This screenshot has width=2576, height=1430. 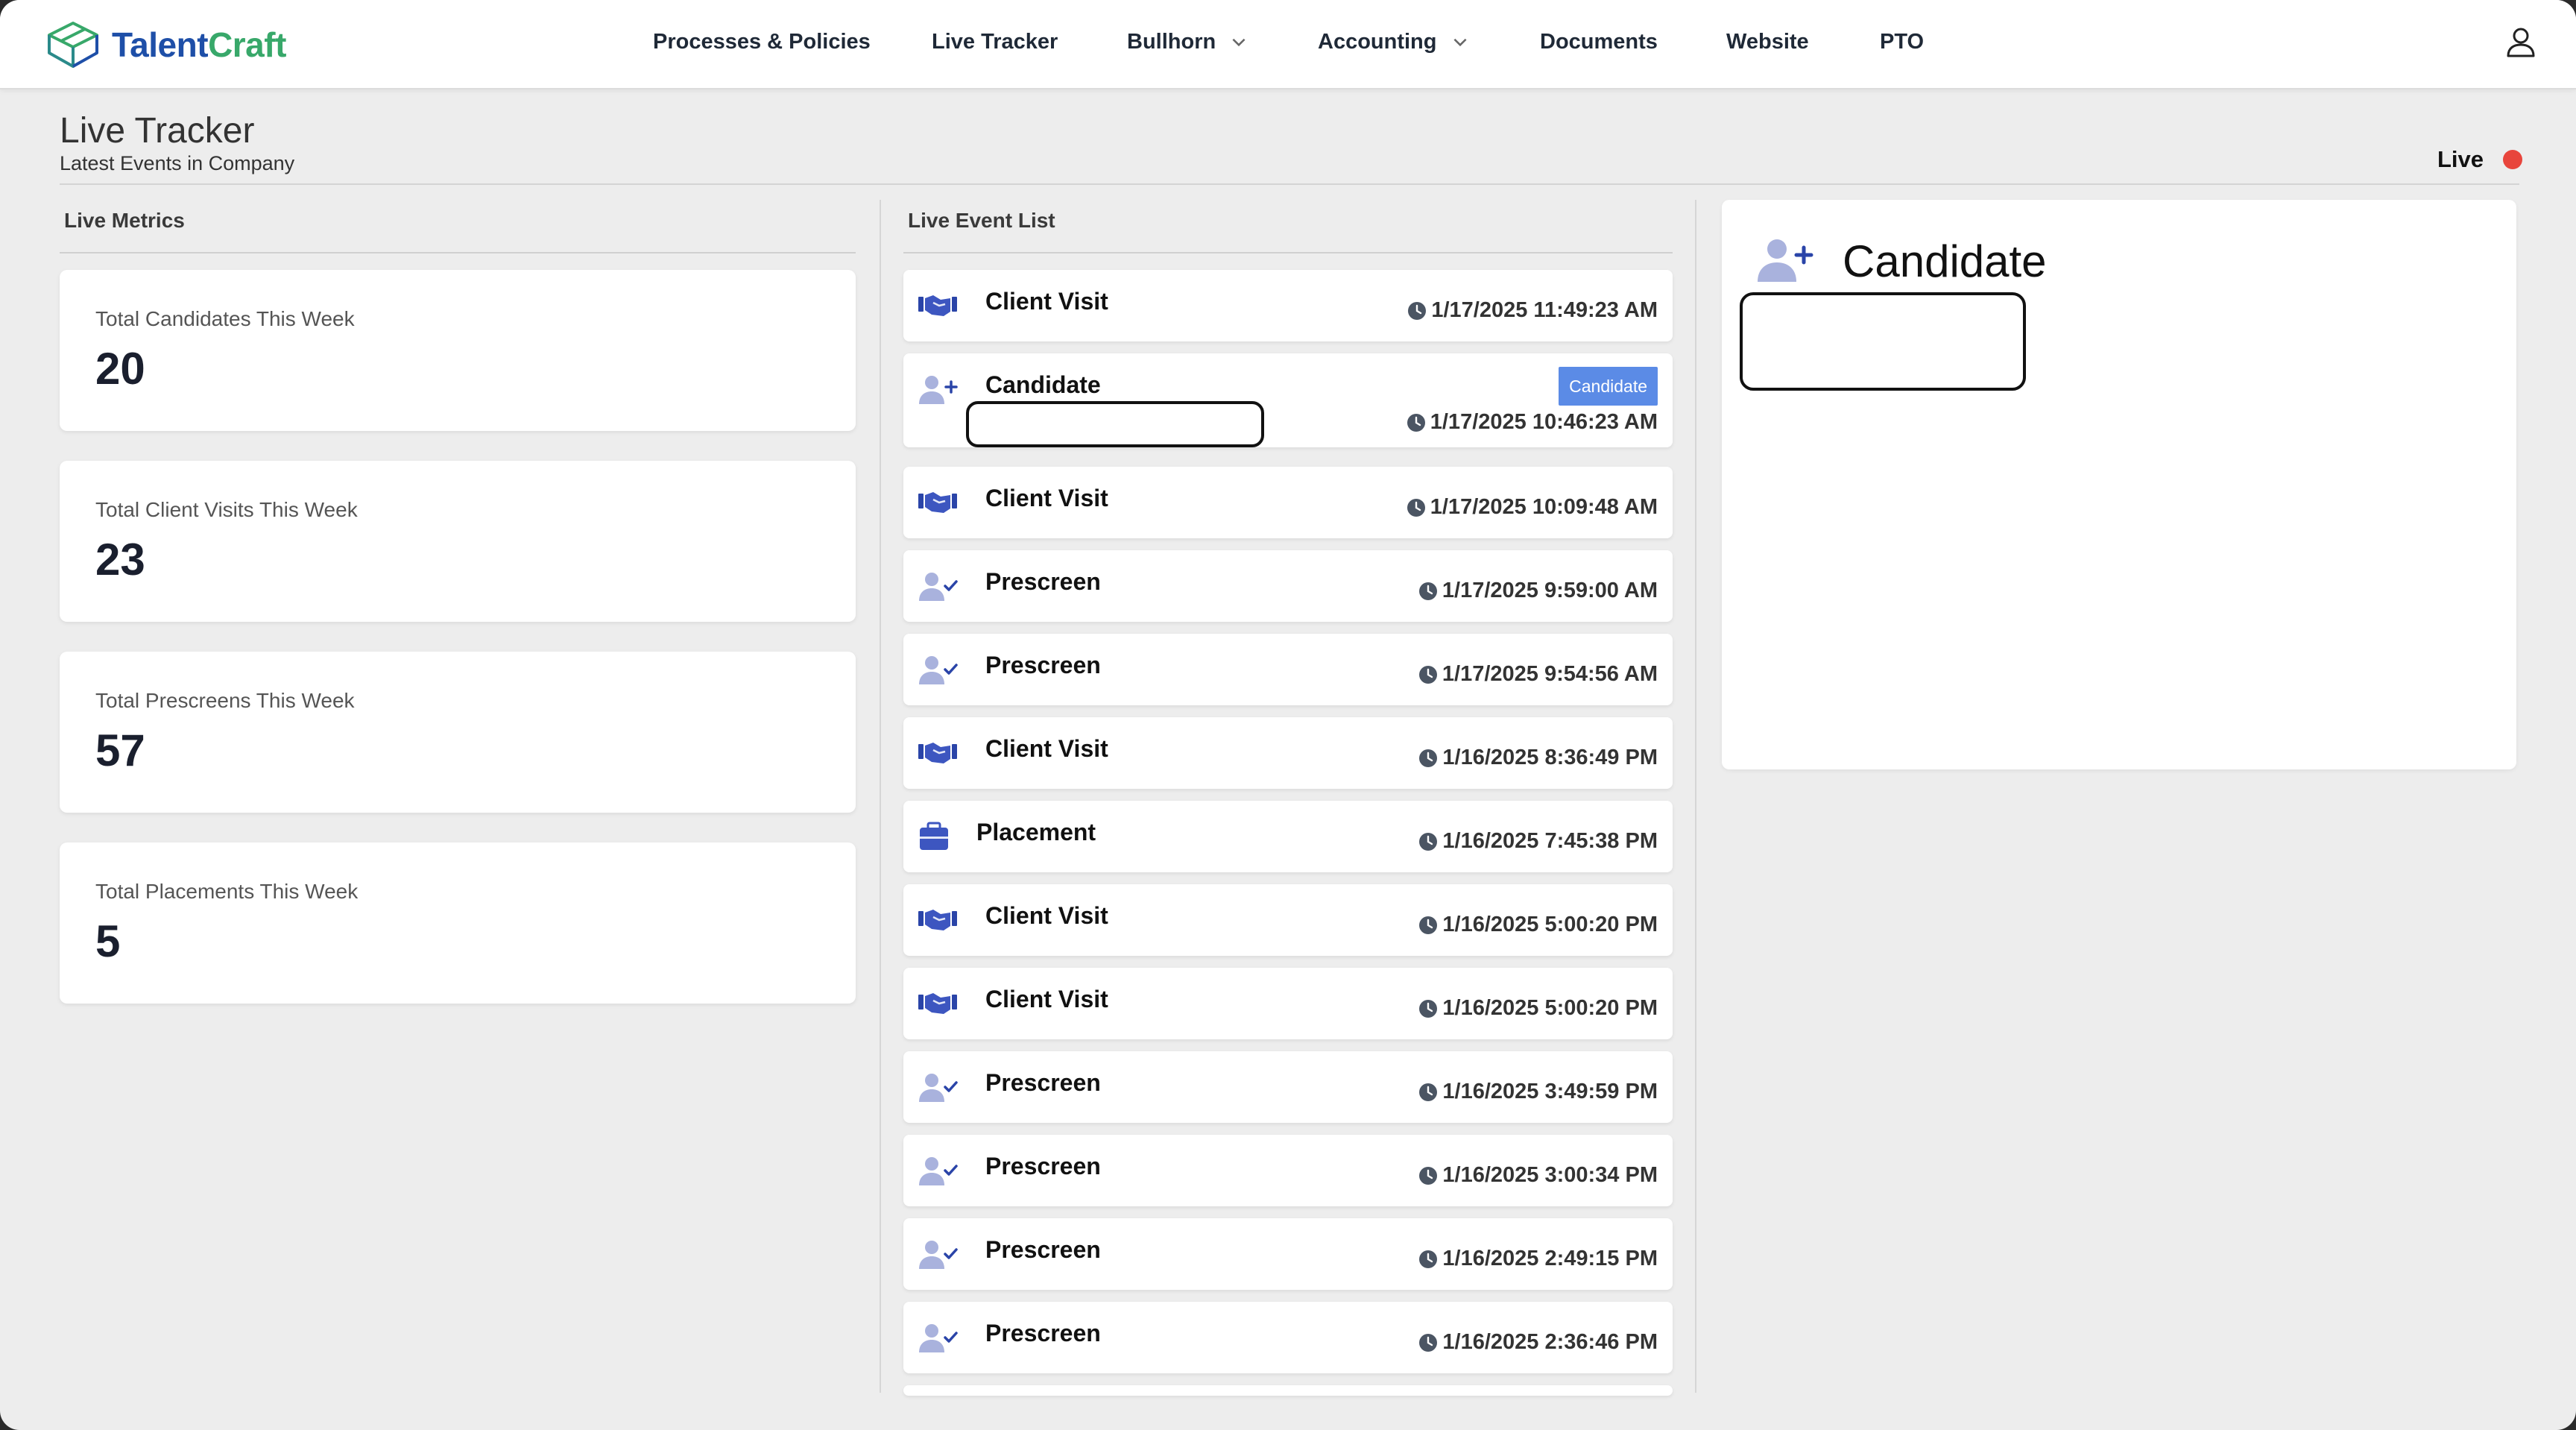 I want to click on event-item: Candidate Candidate 1/17/2025 10:46:23 AM, so click(x=1288, y=400).